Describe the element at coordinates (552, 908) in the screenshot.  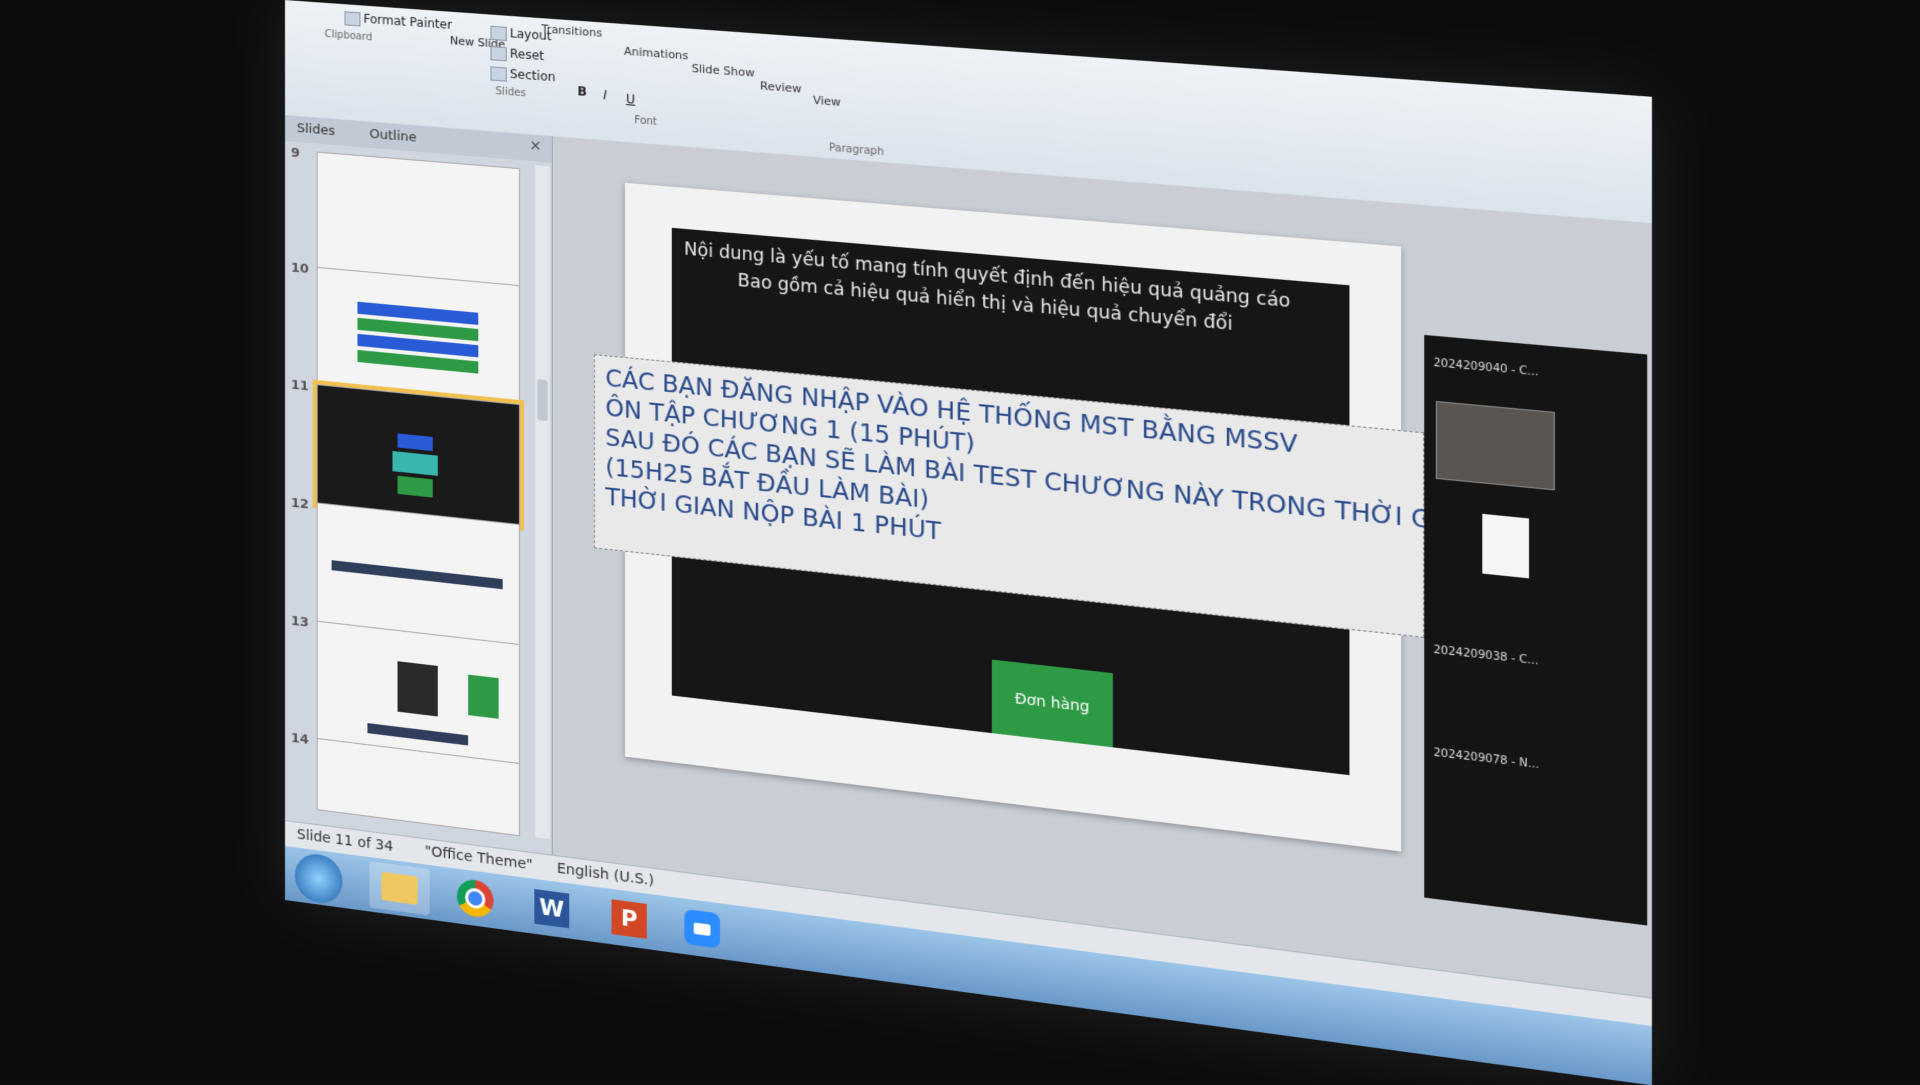
I see `word-icon: W` at that location.